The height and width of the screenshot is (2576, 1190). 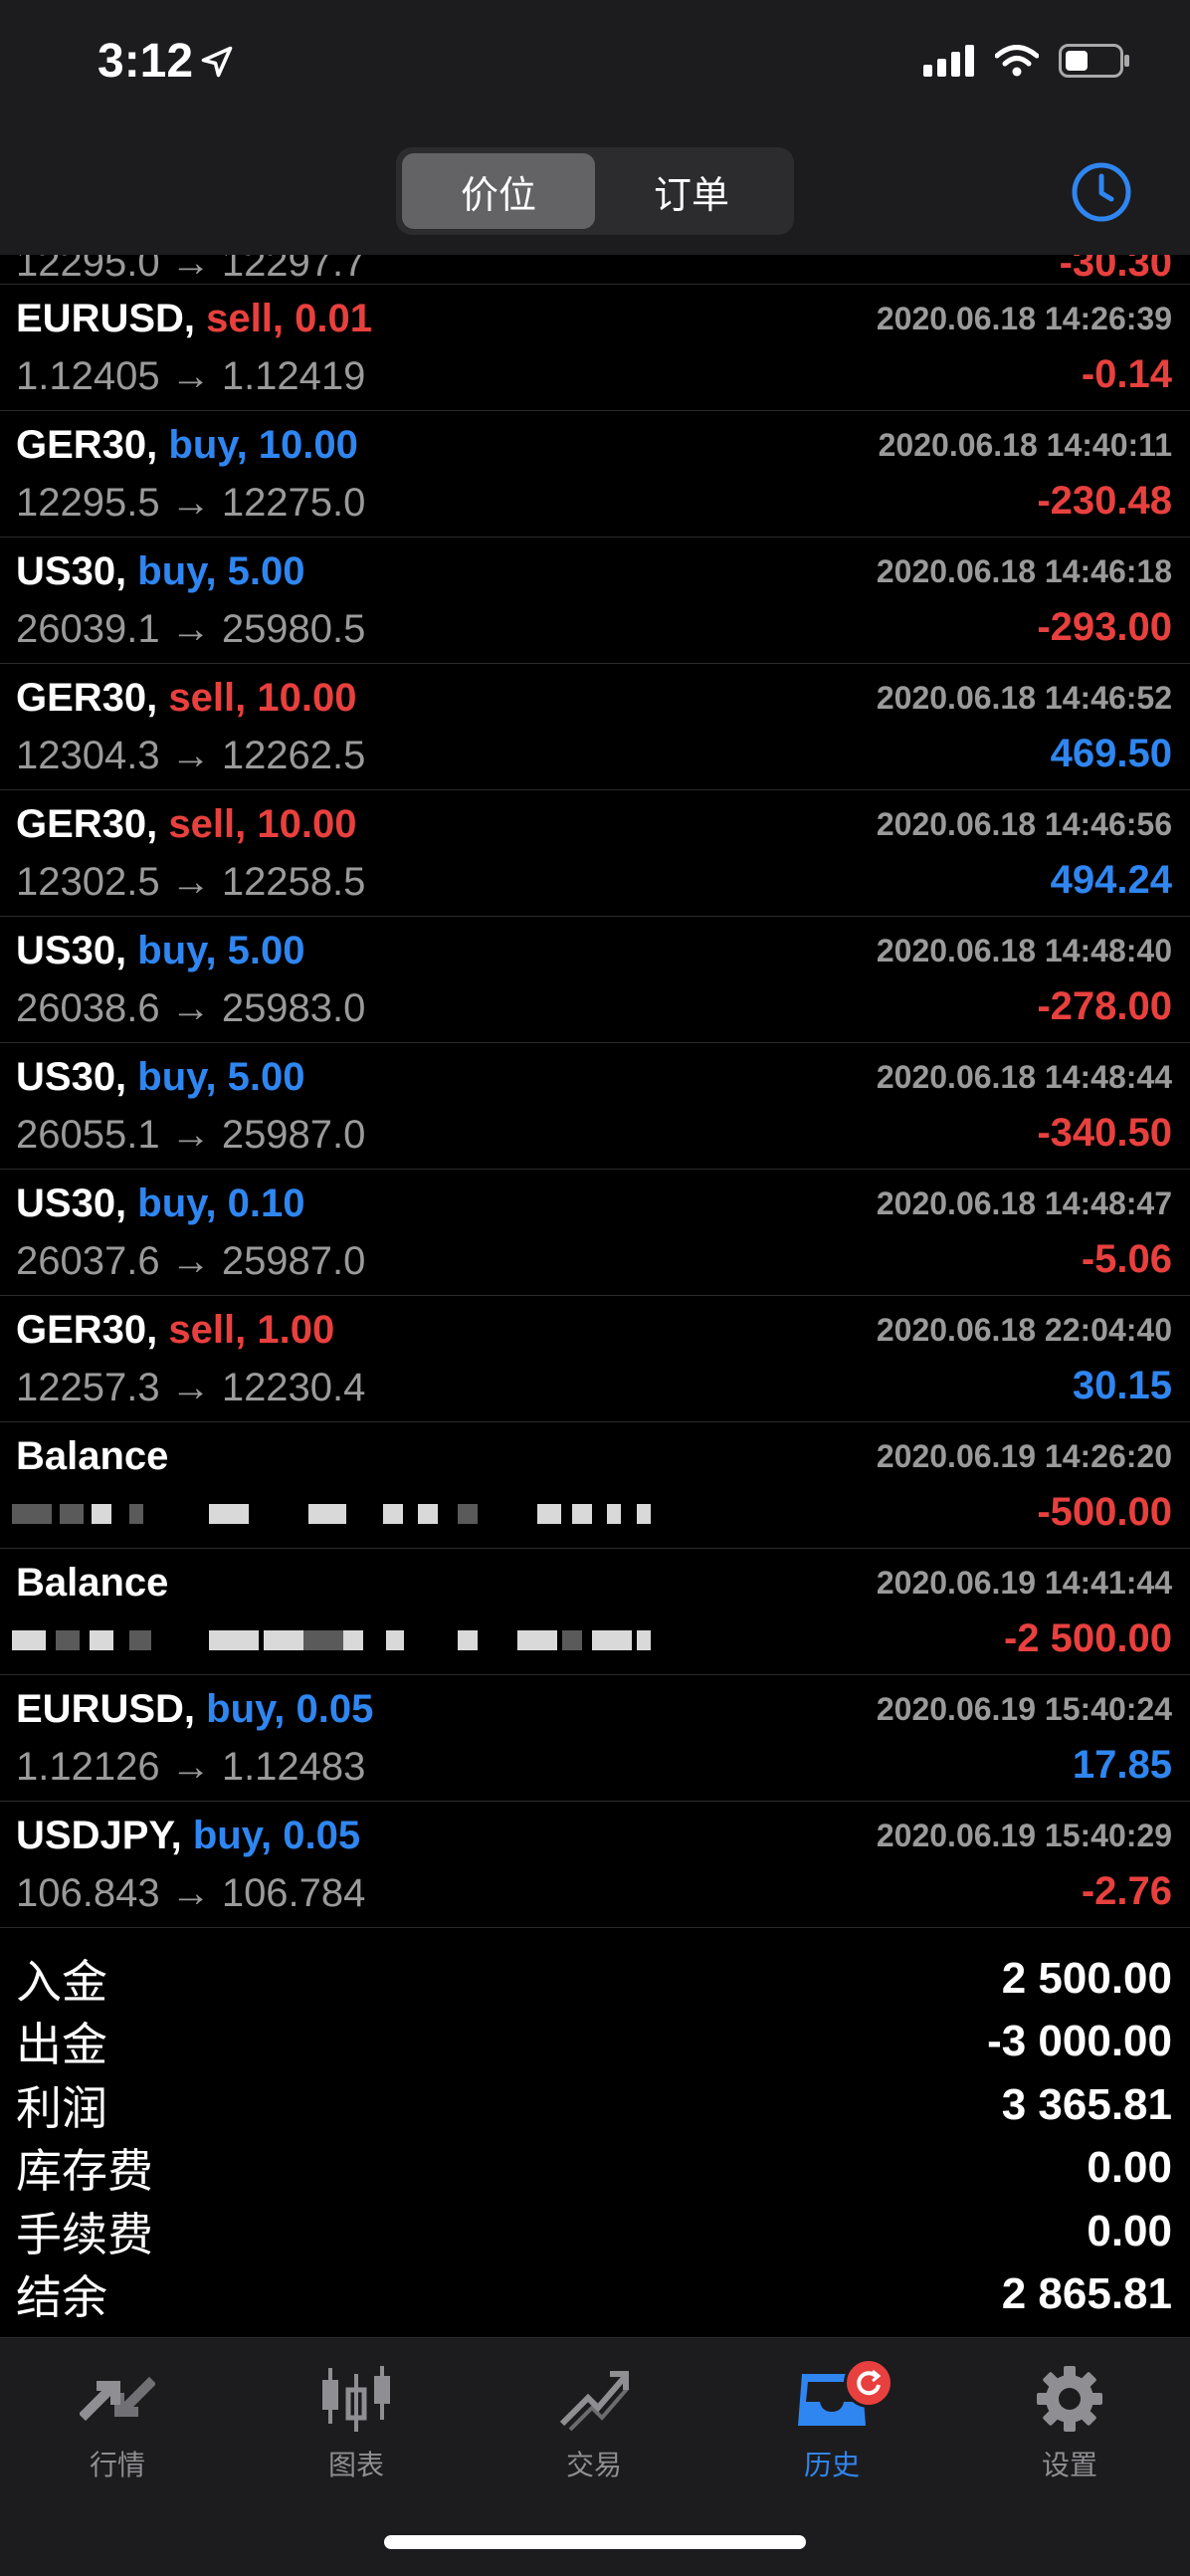 I want to click on gear-icon, so click(x=1069, y=2399).